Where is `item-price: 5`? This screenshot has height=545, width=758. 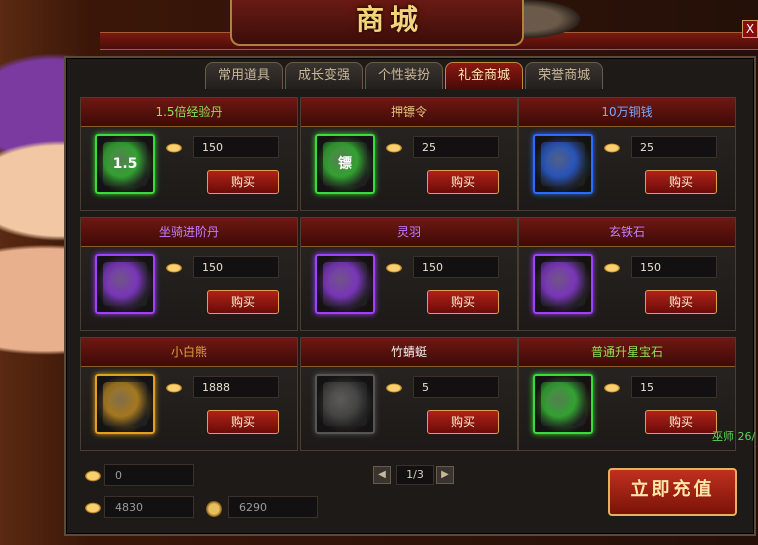
item-price: 5 is located at coordinates (456, 387).